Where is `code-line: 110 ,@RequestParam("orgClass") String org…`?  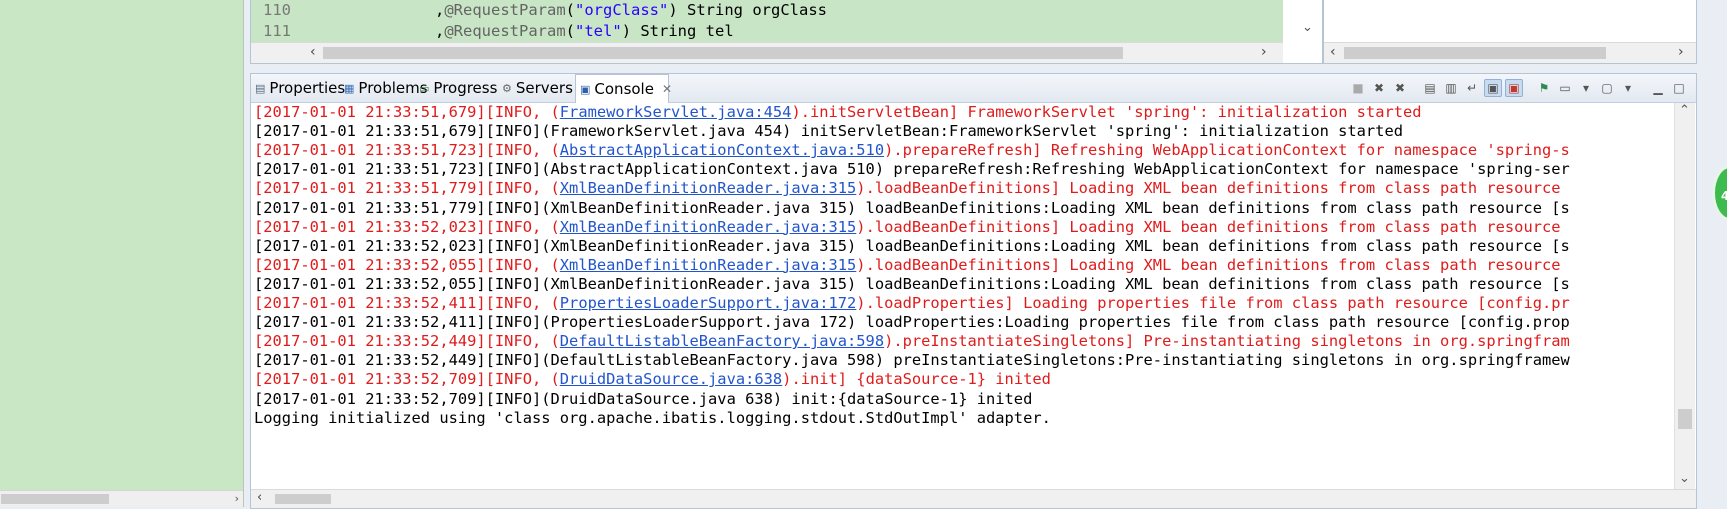
code-line: 110 ,@RequestParam("orgClass") String org… is located at coordinates (767, 10).